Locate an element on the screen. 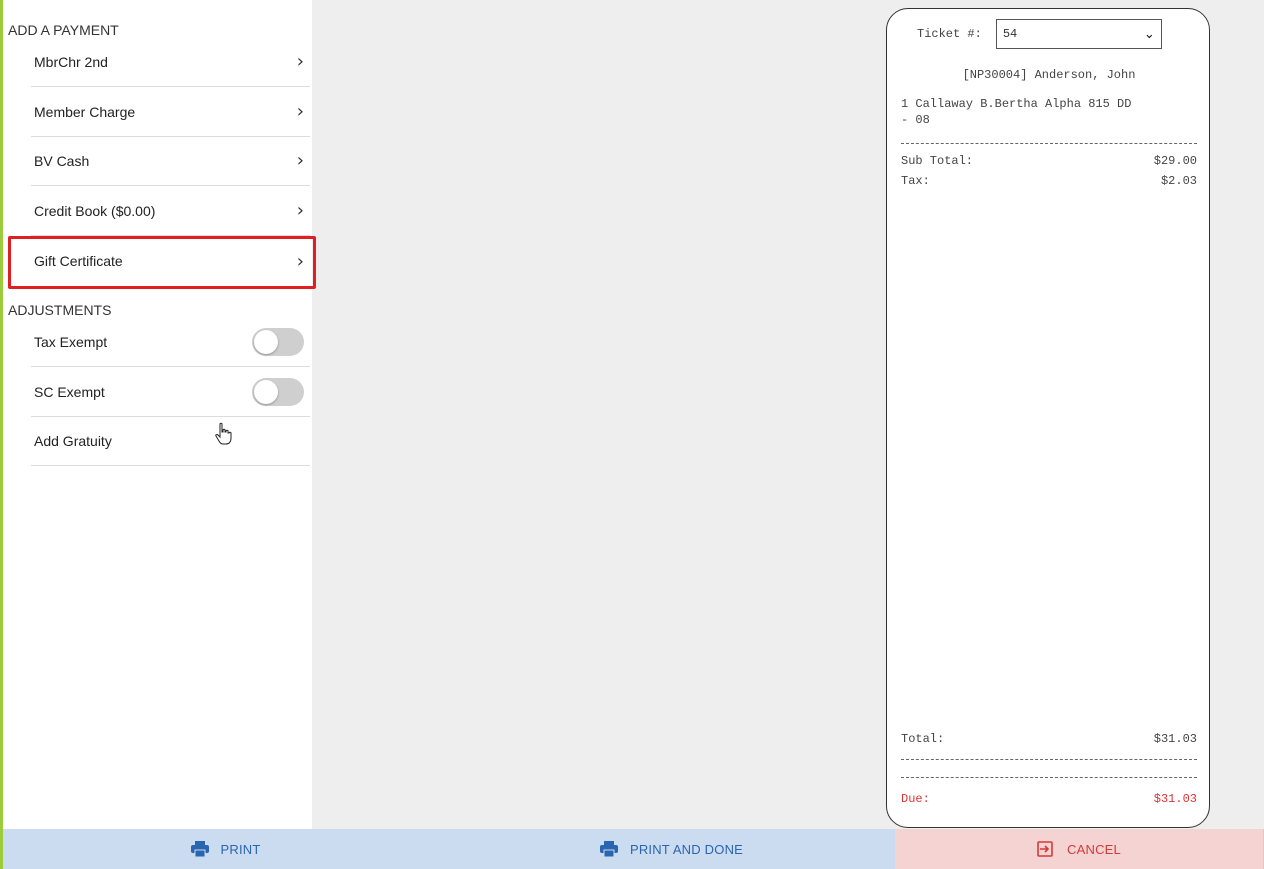  payment-item-label: MbrChr 2nd is located at coordinates (71, 61).